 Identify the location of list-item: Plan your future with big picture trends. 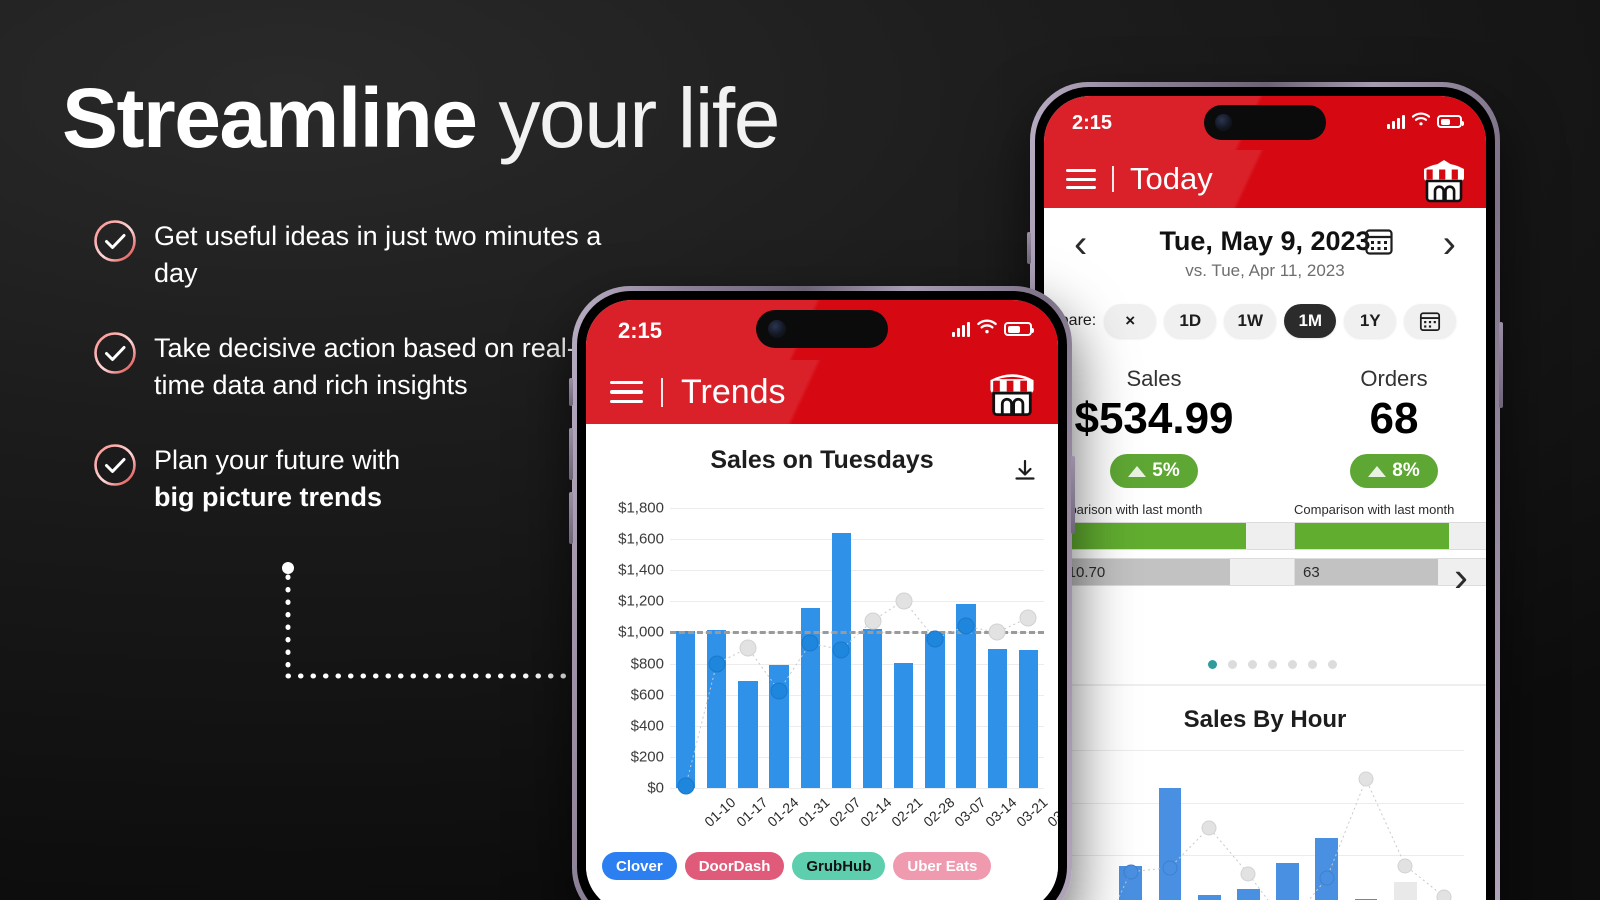
(352, 478).